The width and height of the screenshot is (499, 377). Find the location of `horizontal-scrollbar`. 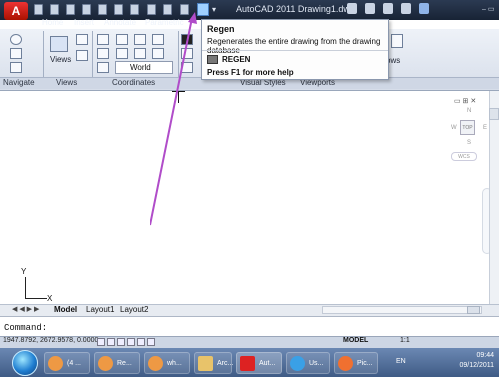

horizontal-scrollbar is located at coordinates (402, 310).